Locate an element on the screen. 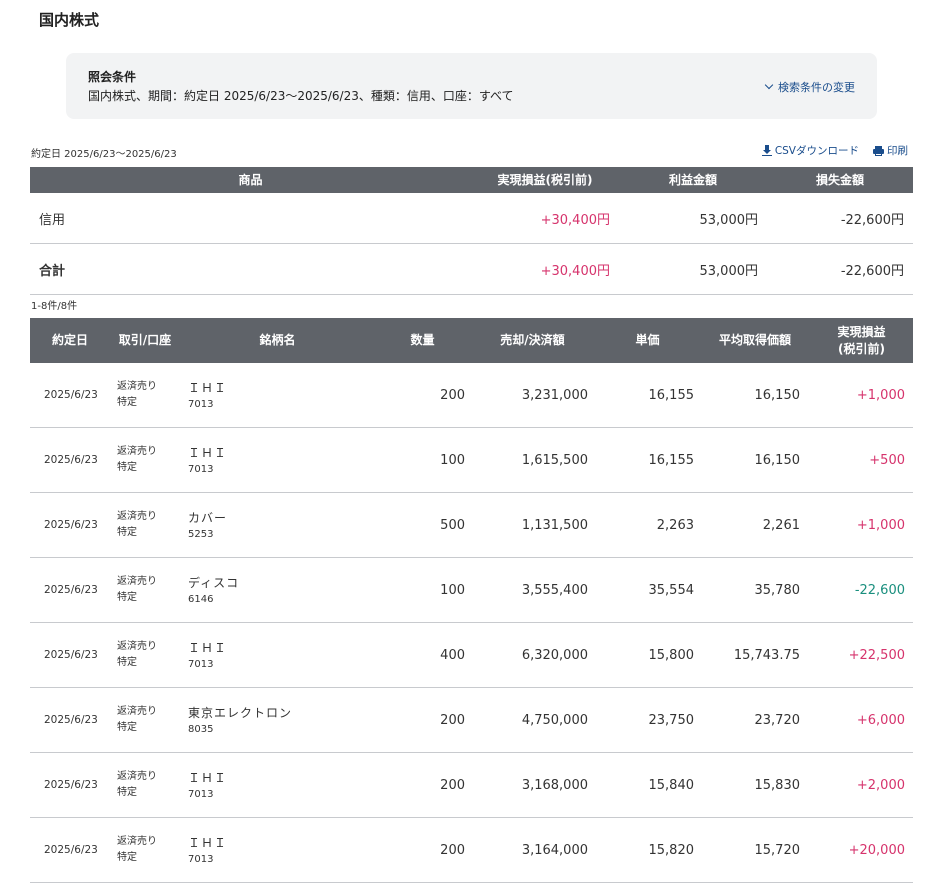  unit-price: 23,750 is located at coordinates (671, 720).